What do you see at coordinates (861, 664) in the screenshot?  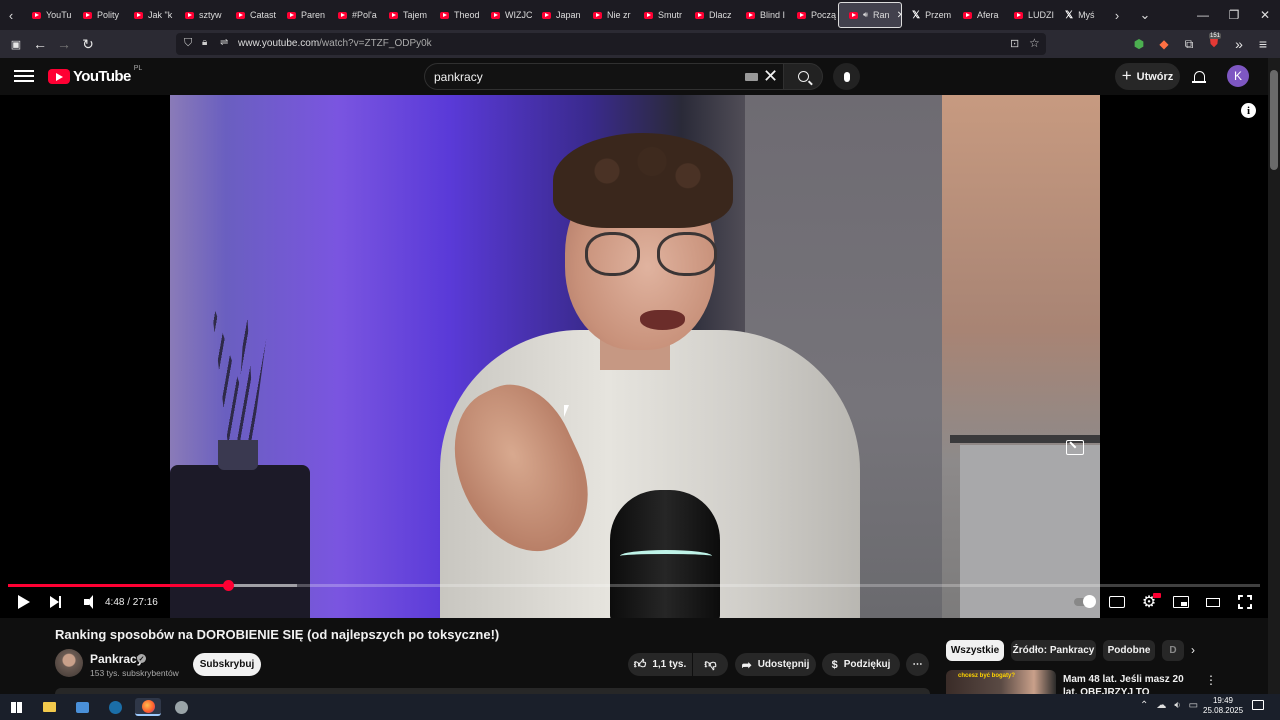 I see `thanks-button: $ Podziękuj` at bounding box center [861, 664].